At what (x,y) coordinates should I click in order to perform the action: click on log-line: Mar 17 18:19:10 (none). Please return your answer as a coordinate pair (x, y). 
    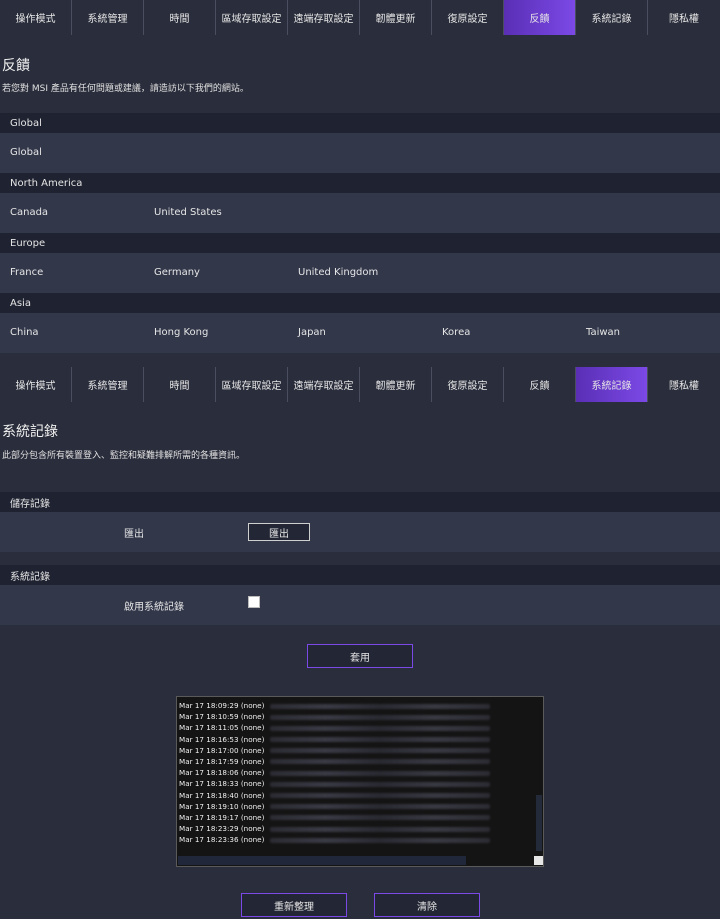
    Looking at the image, I should click on (360, 806).